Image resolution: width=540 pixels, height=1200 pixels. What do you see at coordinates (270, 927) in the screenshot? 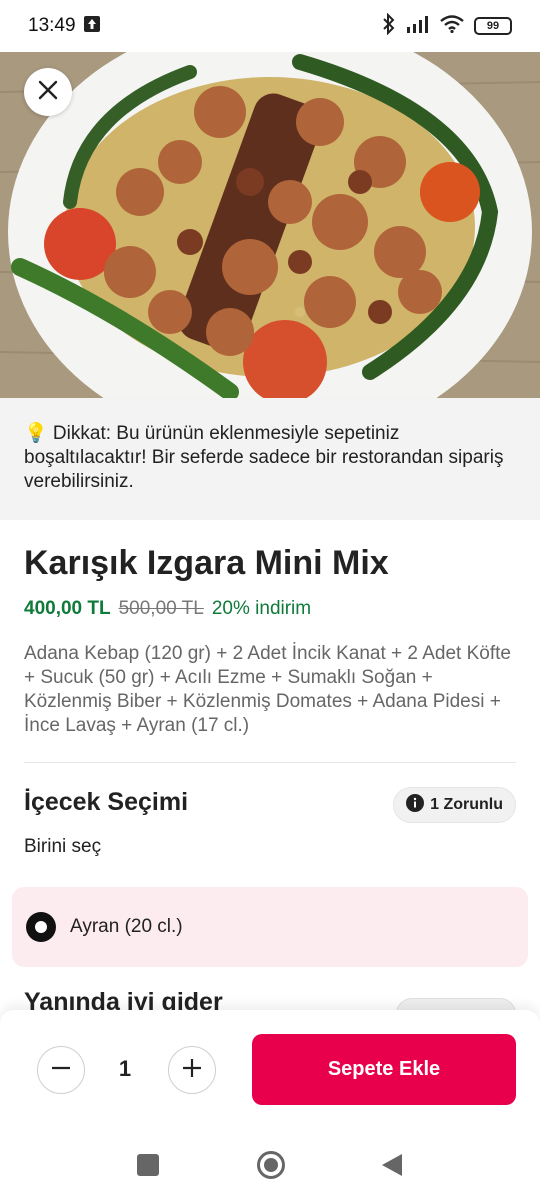
I see `drink-option-ayran: Ayran (20 cl.)` at bounding box center [270, 927].